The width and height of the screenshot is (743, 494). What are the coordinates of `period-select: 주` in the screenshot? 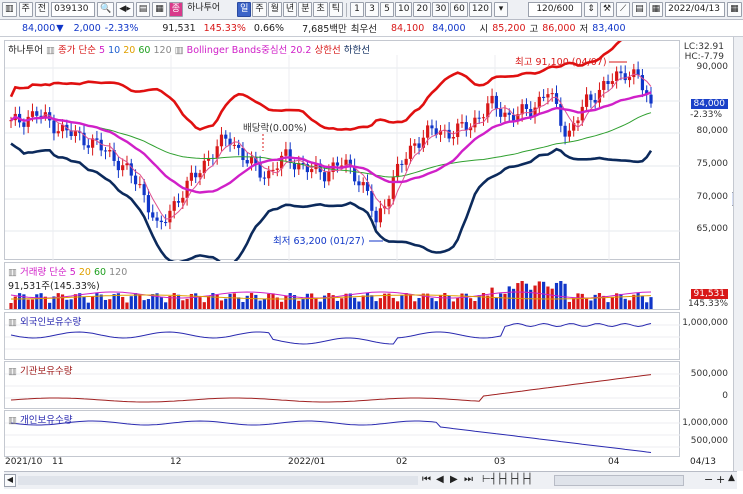 It's located at (25, 9).